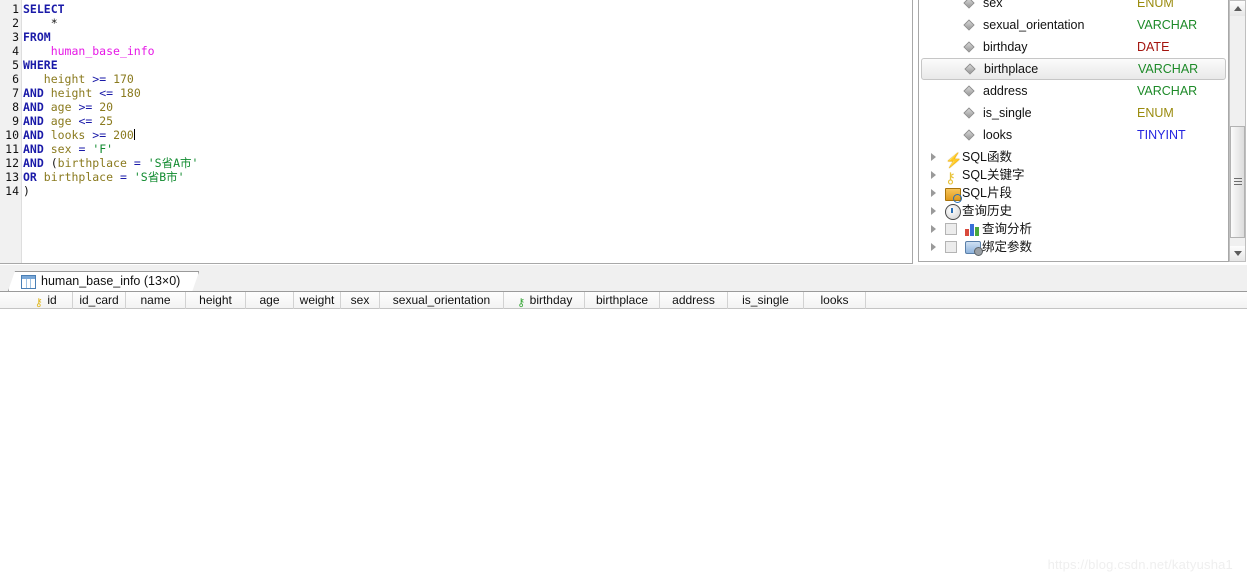  What do you see at coordinates (71, 93) in the screenshot?
I see `code-token: height` at bounding box center [71, 93].